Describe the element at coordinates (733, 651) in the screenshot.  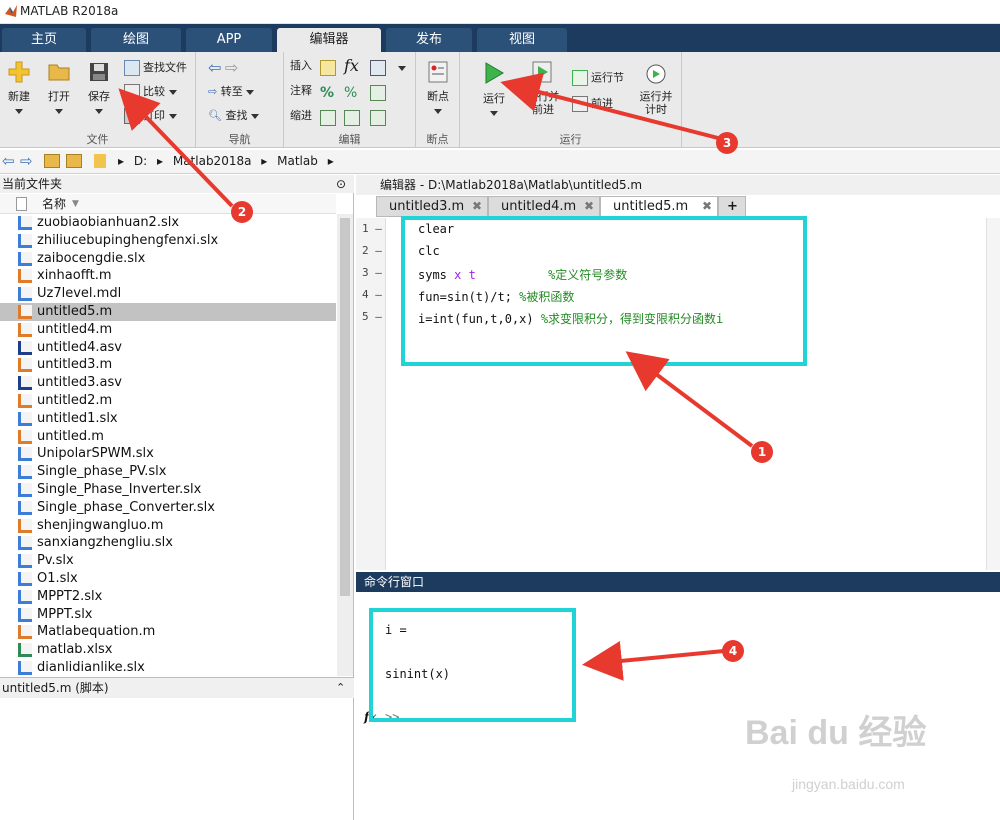
I see `annotation-badge-4: 4` at that location.